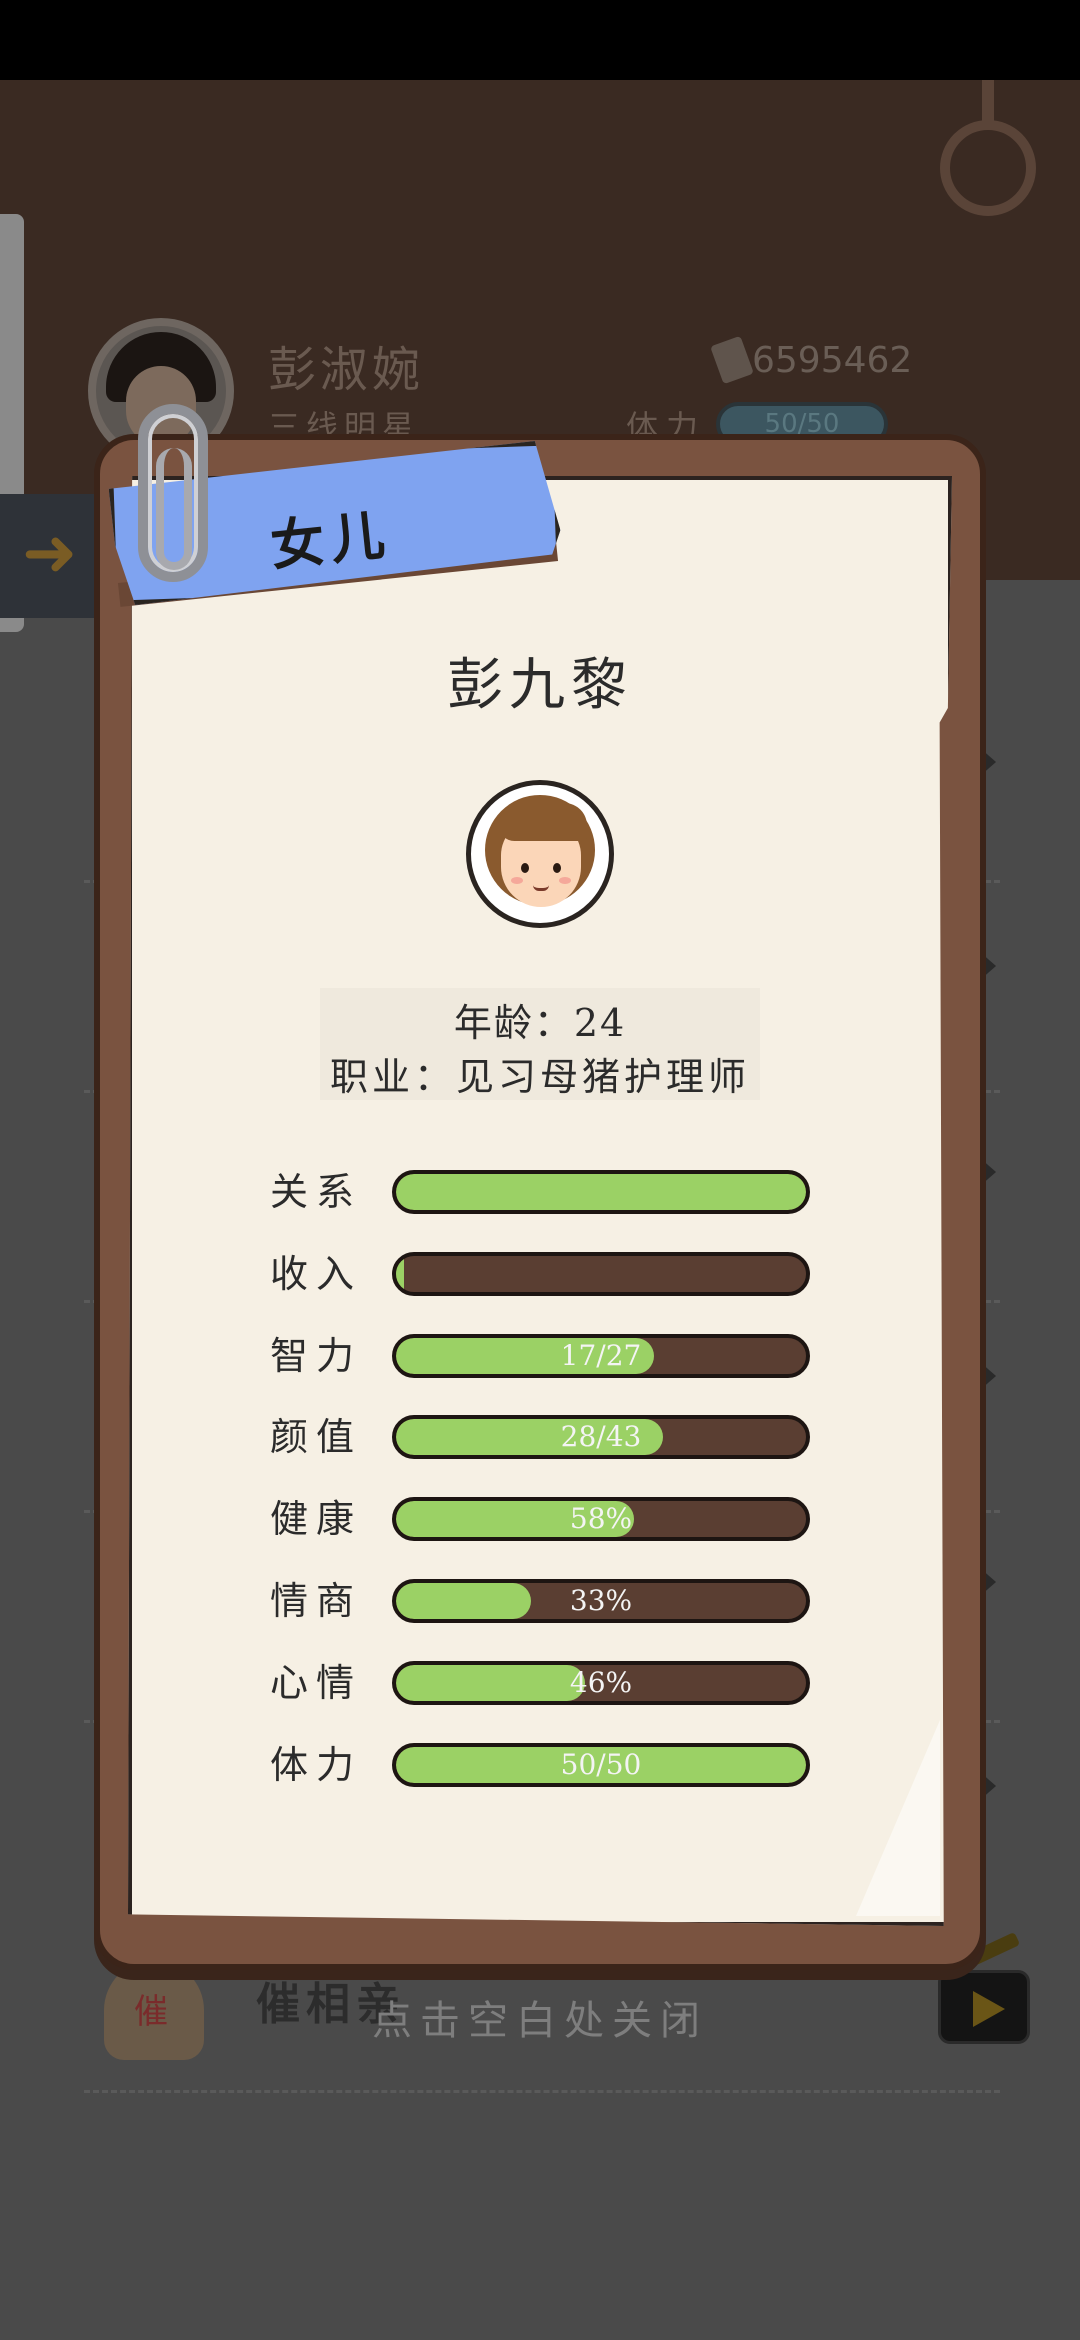 This screenshot has height=2340, width=1080. I want to click on paperclip-inner, so click(174, 509).